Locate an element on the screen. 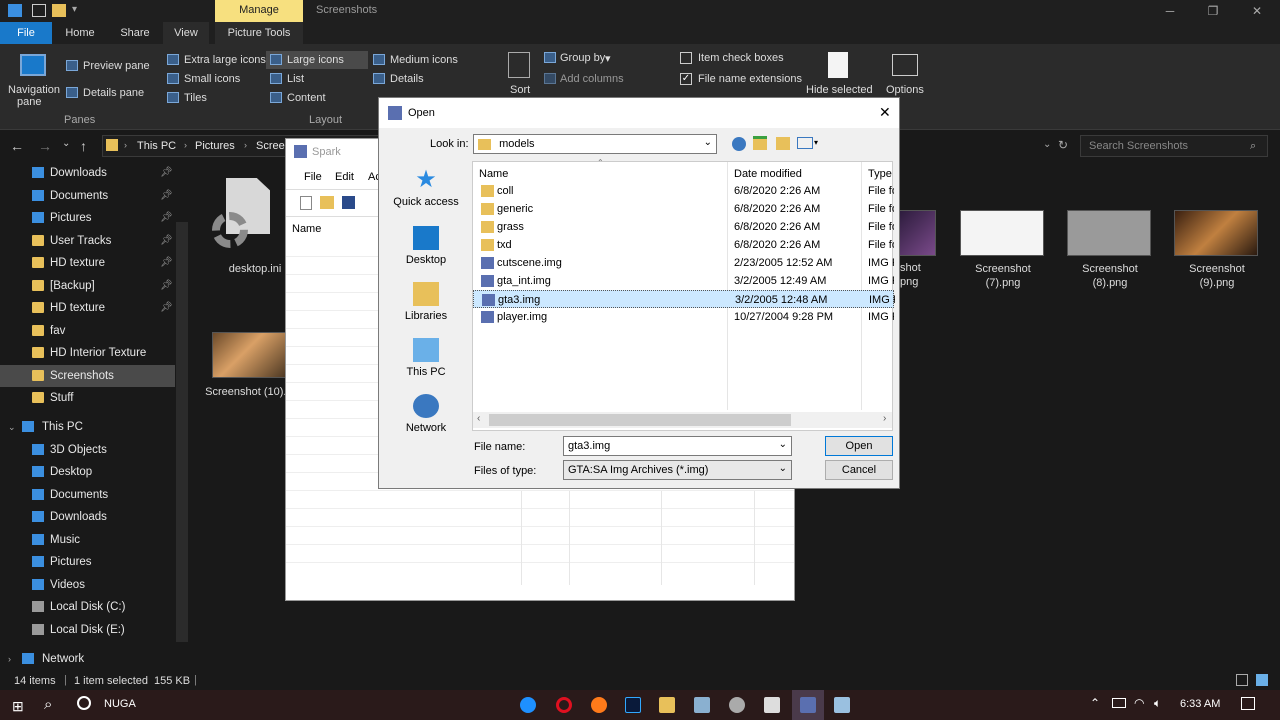 The image size is (1280, 720). opera-icon is located at coordinates (564, 705).